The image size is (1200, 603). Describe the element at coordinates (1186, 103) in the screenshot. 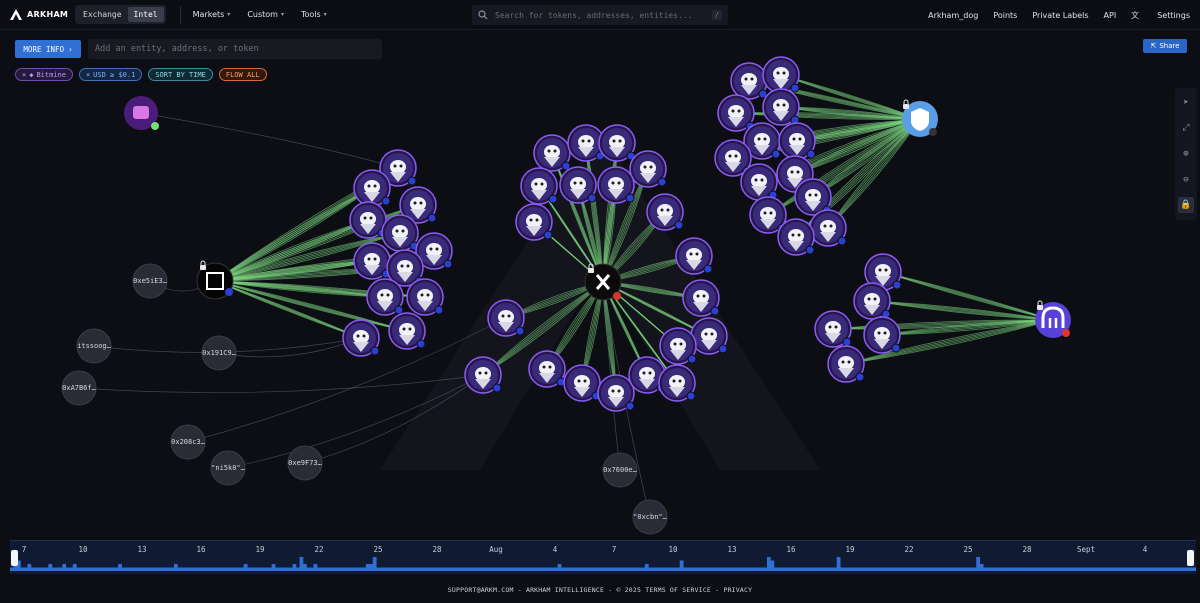

I see `pointer-icon: ➤` at that location.